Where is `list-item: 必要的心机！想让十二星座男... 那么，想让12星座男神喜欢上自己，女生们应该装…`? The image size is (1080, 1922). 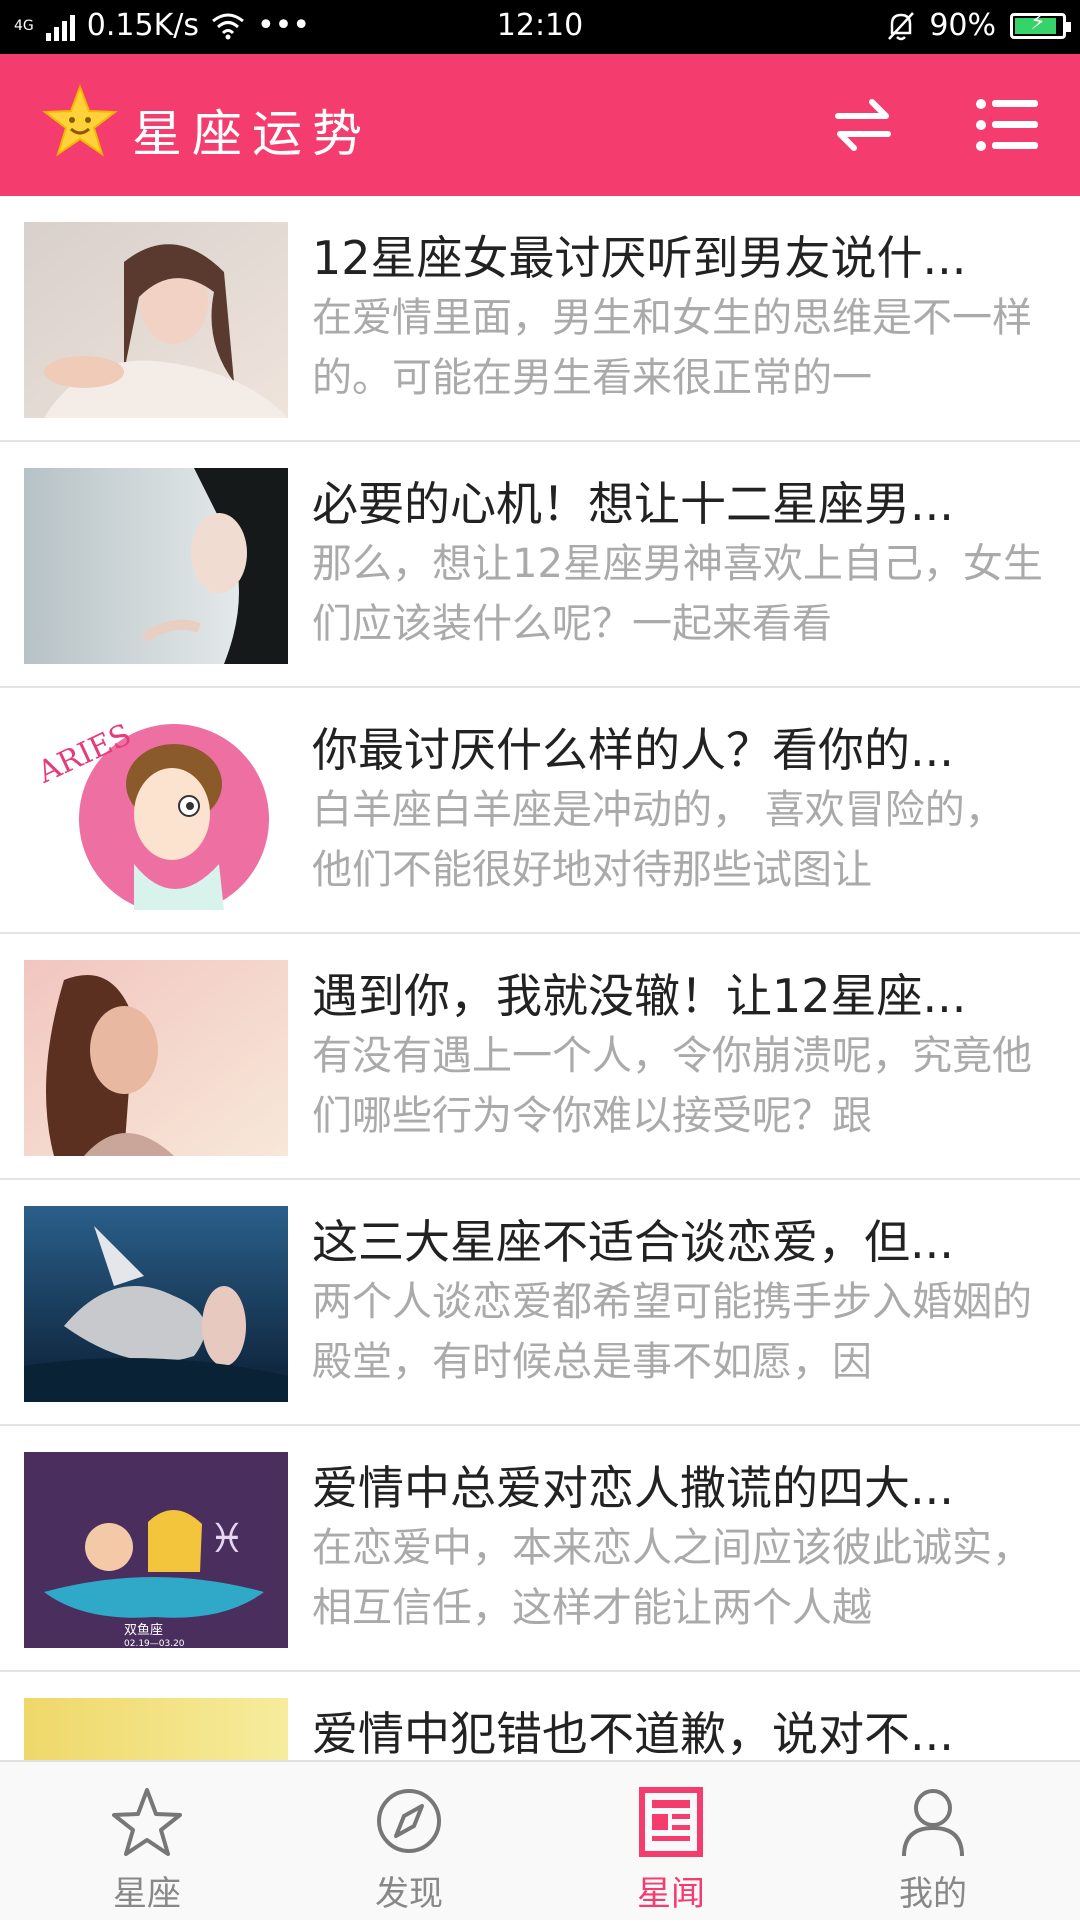
list-item: 必要的心机！想让十二星座男... 那么，想让12星座男神喜欢上自己，女生们应该装… is located at coordinates (540, 565).